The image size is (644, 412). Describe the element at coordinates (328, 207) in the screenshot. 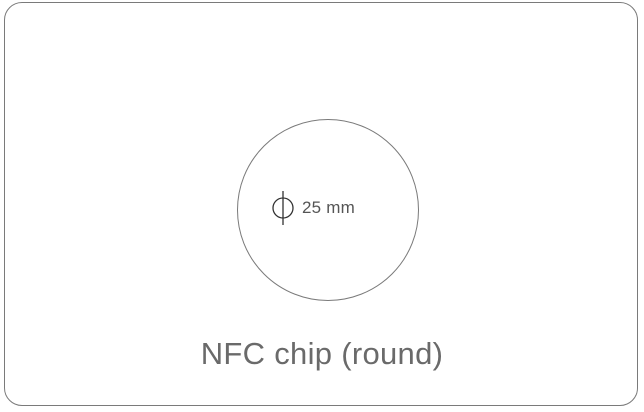

I see `diameter-value: 25 mm` at that location.